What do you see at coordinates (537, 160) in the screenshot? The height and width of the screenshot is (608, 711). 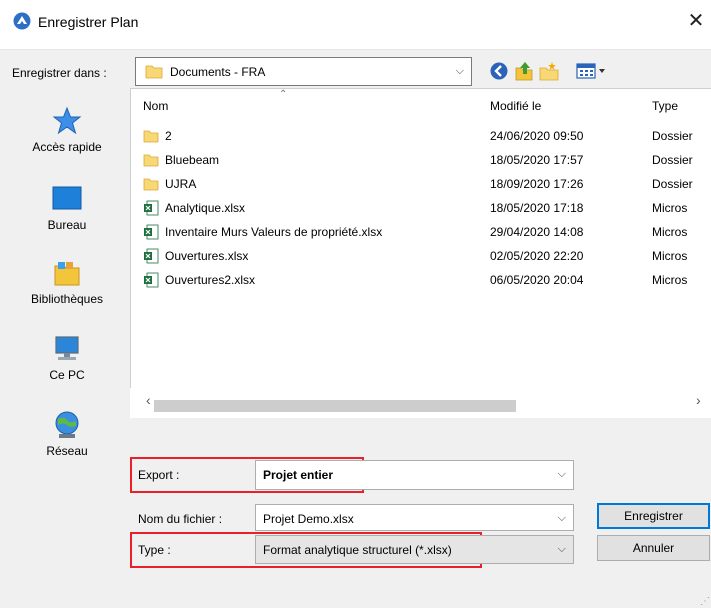 I see `file-modified: 18/05/2020 17:57` at bounding box center [537, 160].